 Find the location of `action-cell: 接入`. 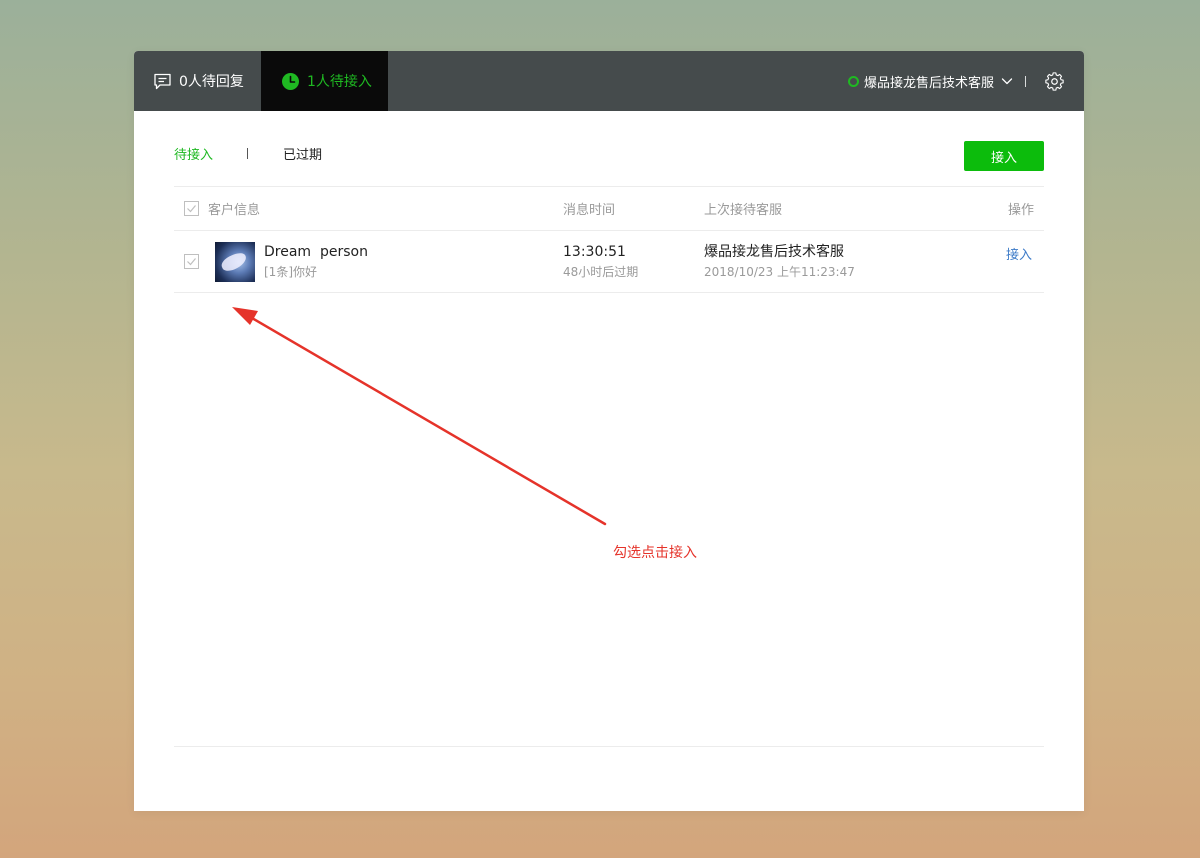

action-cell: 接入 is located at coordinates (1019, 261).